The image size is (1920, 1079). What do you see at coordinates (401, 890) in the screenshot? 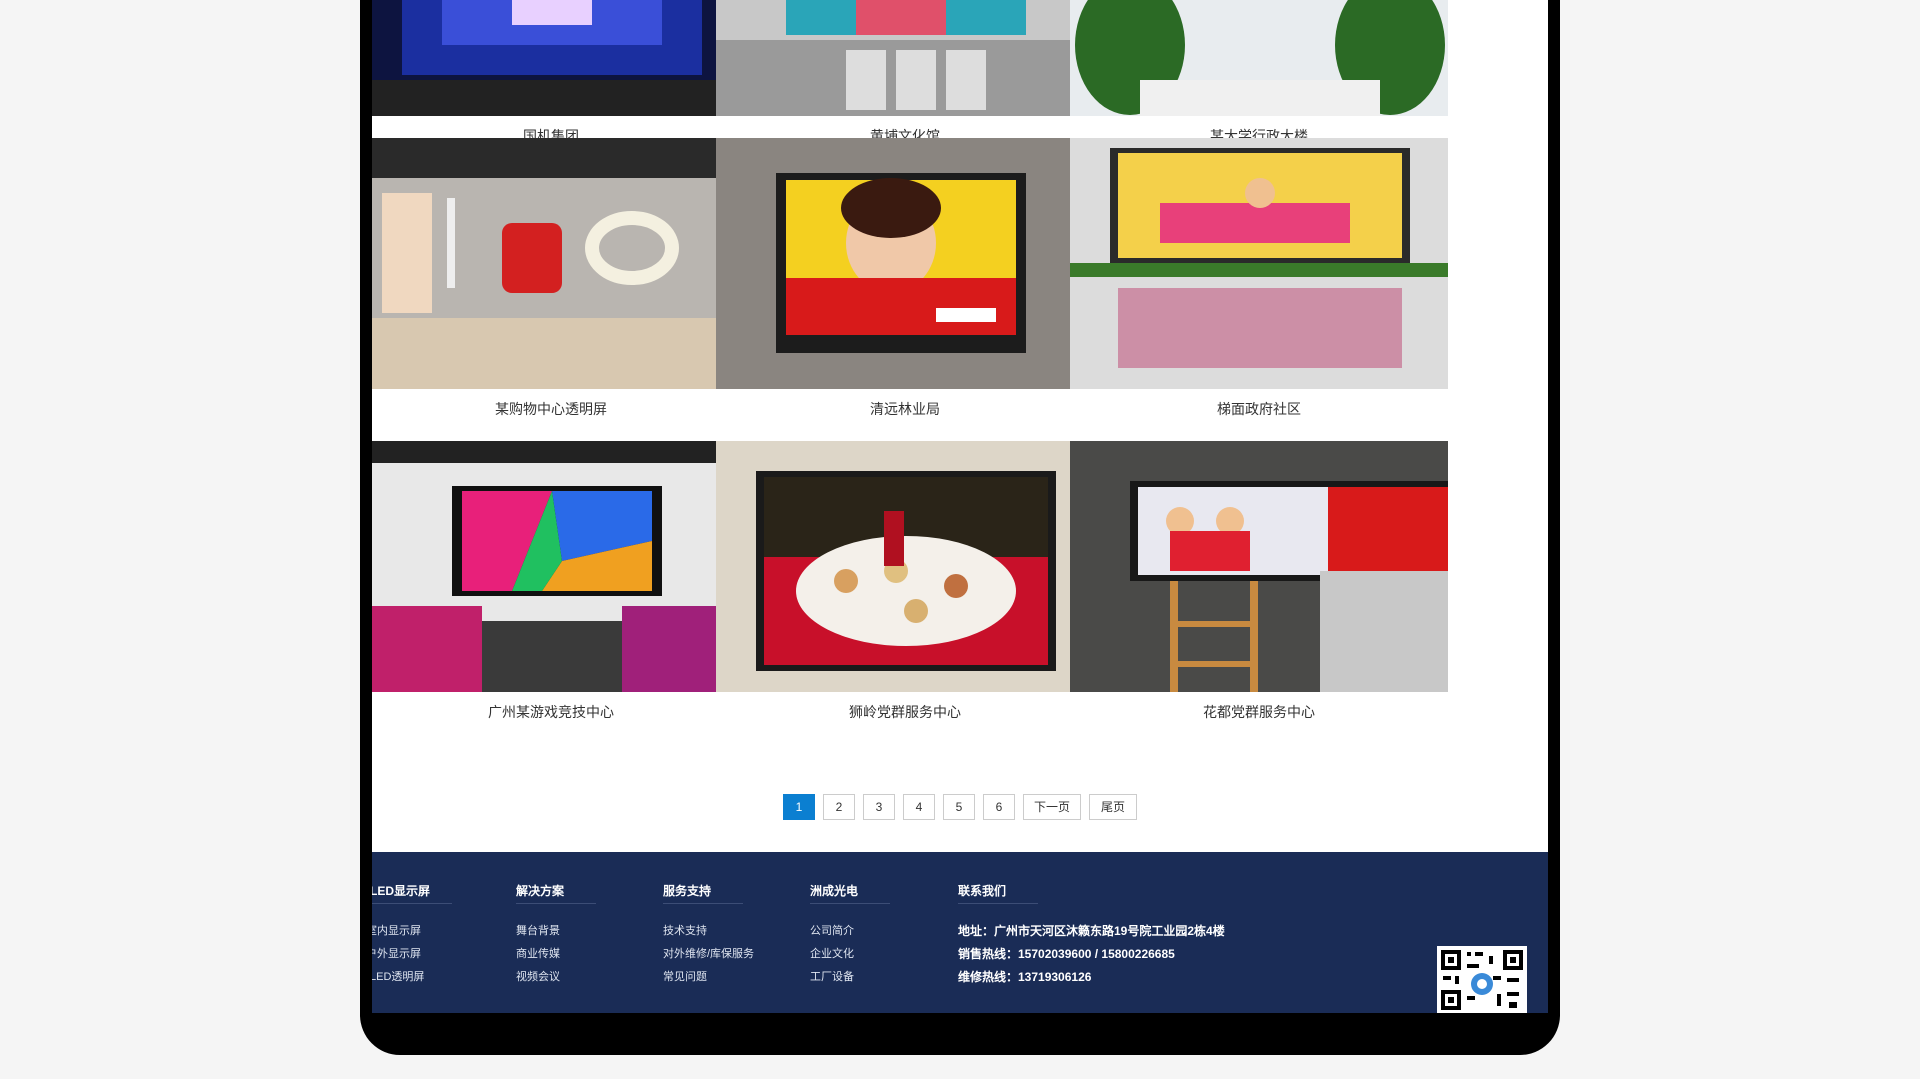
I see `footer-col-title: LED显示屏` at bounding box center [401, 890].